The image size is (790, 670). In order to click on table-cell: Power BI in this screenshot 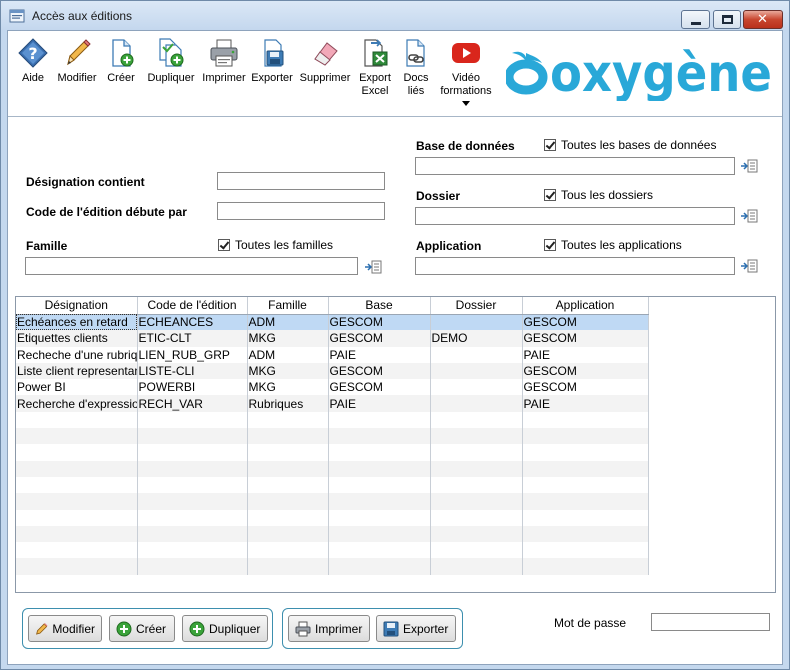, I will do `click(77, 387)`.